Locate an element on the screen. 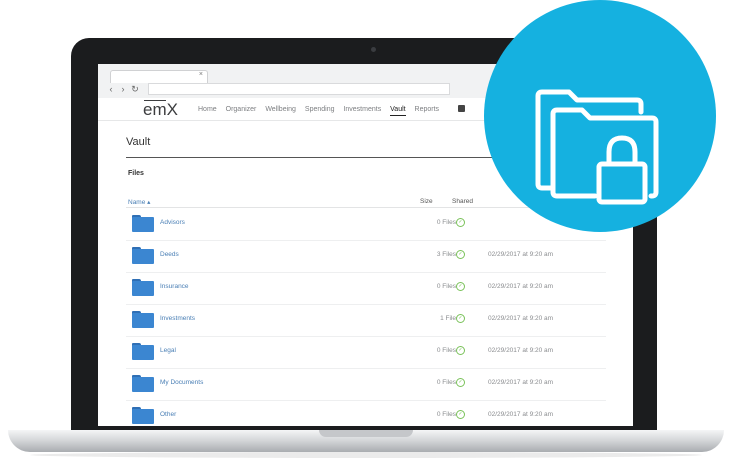  laptop-shadow is located at coordinates (366, 455).